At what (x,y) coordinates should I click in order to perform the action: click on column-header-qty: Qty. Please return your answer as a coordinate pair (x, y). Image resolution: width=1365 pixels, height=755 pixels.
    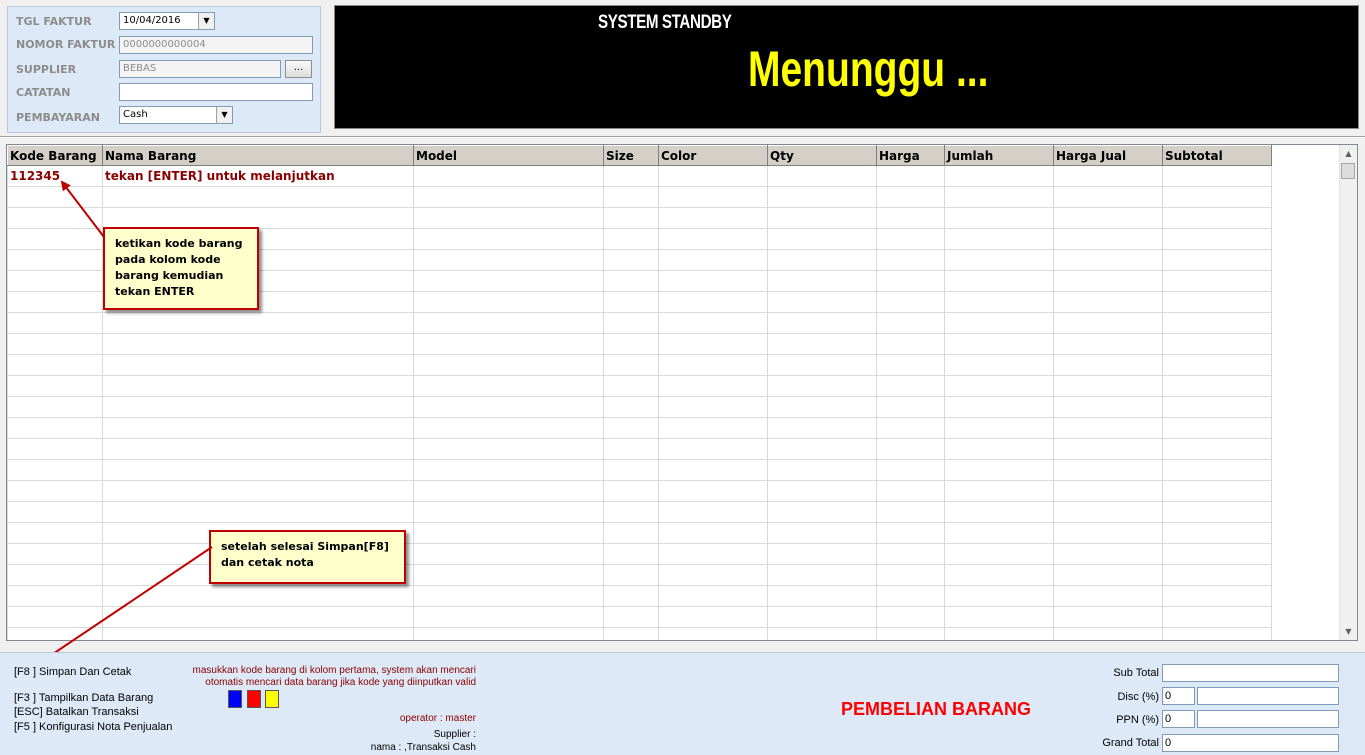
    Looking at the image, I should click on (822, 155).